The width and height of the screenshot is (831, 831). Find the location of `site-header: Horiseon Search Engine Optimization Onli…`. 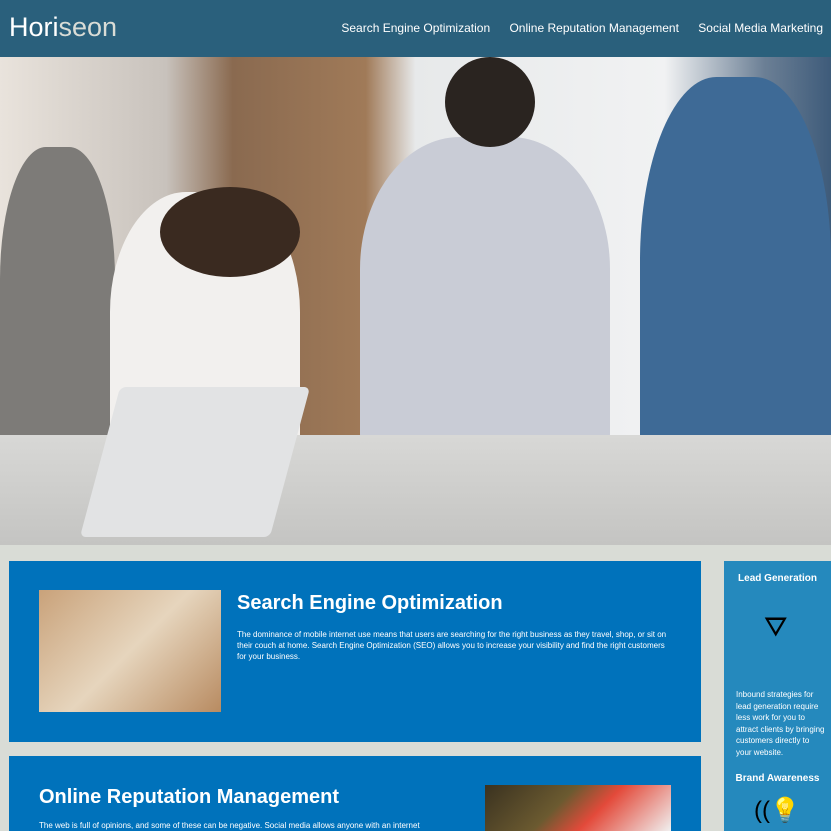

site-header: Horiseon Search Engine Optimization Onli… is located at coordinates (415, 28).